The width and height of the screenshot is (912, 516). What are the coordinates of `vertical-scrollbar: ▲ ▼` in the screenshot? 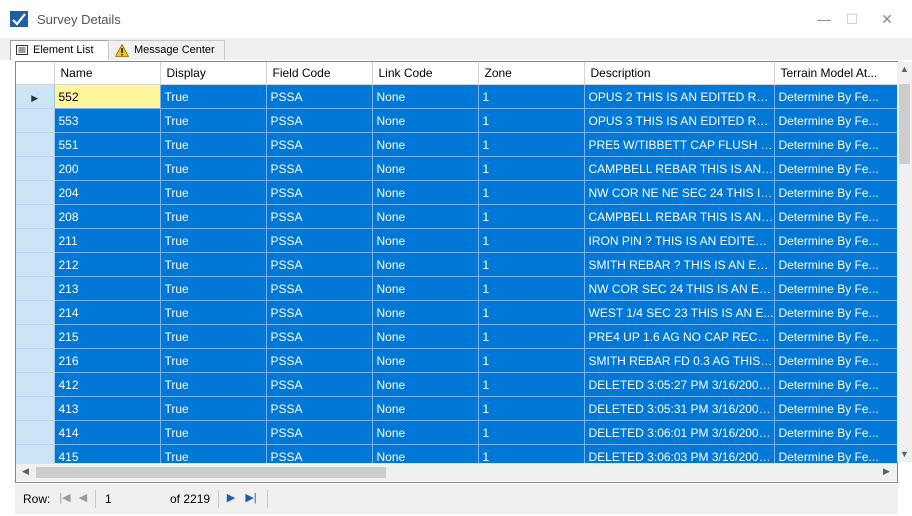 It's located at (904, 262).